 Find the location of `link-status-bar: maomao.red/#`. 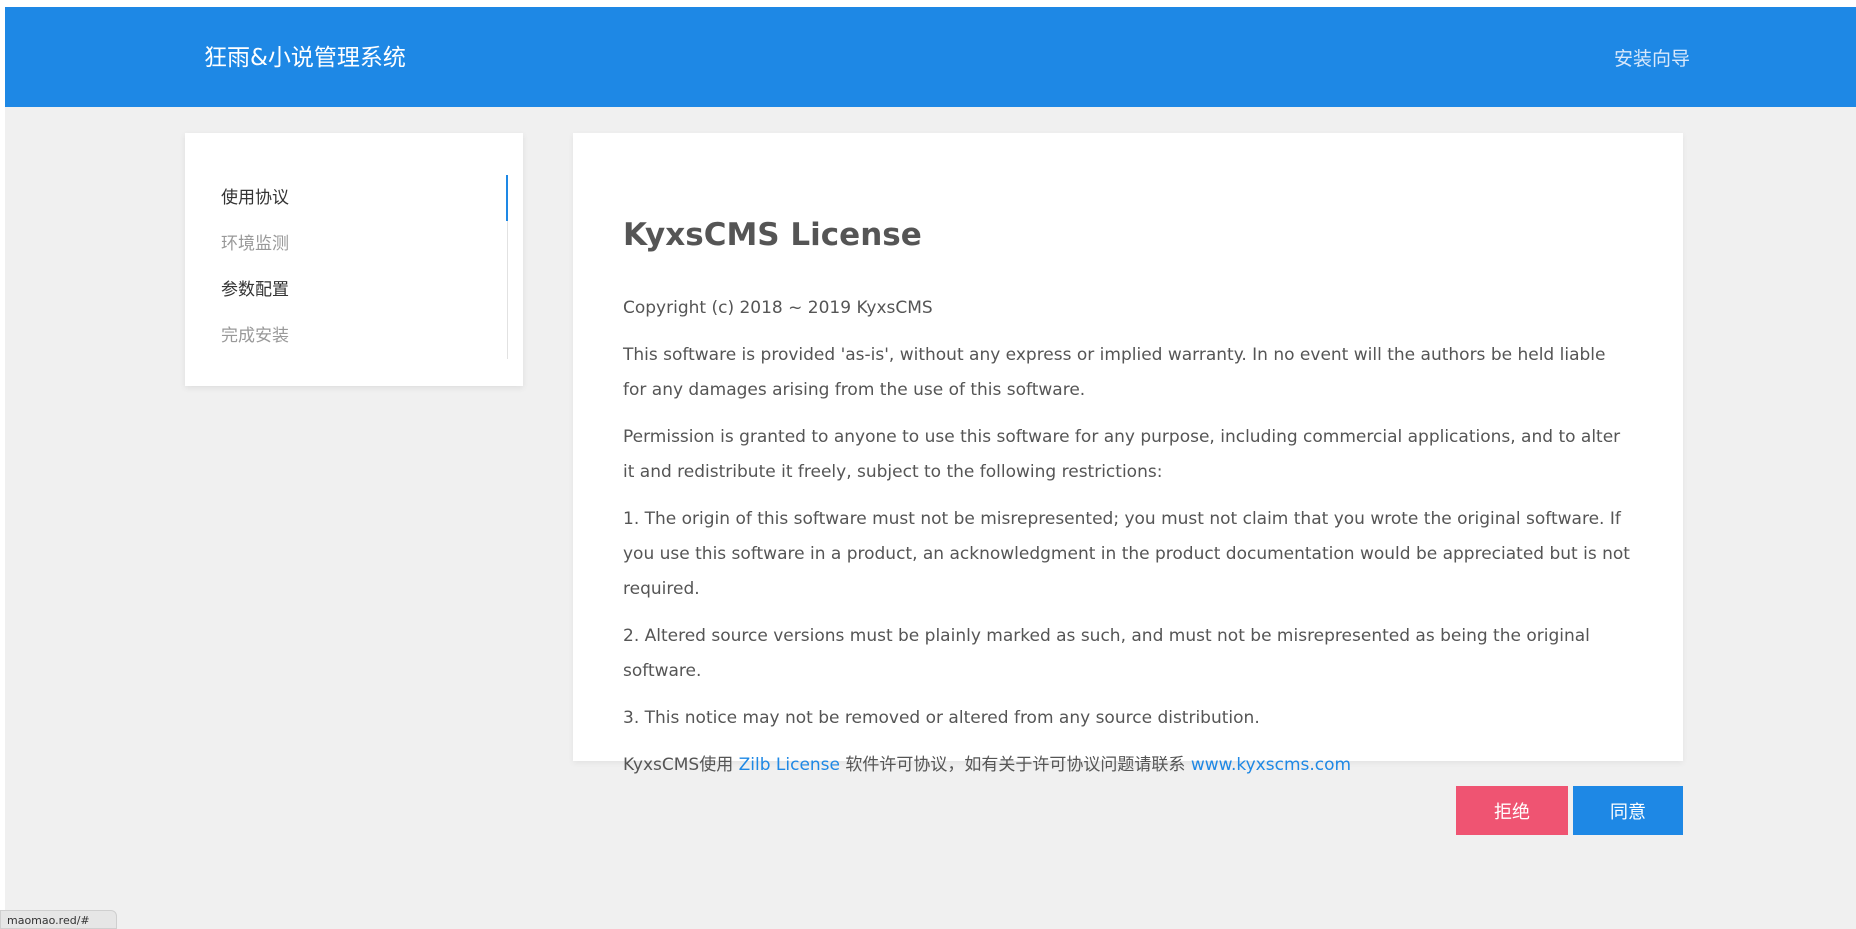

link-status-bar: maomao.red/# is located at coordinates (58, 919).